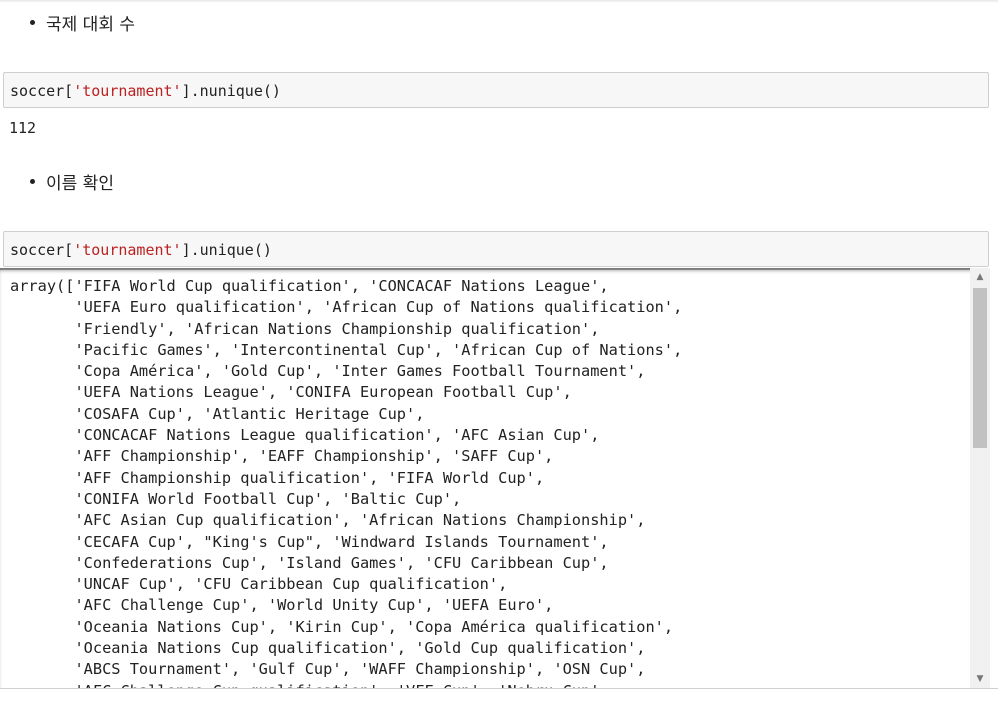  I want to click on markdown-bullet-name-check: 이름 확인, so click(72, 181).